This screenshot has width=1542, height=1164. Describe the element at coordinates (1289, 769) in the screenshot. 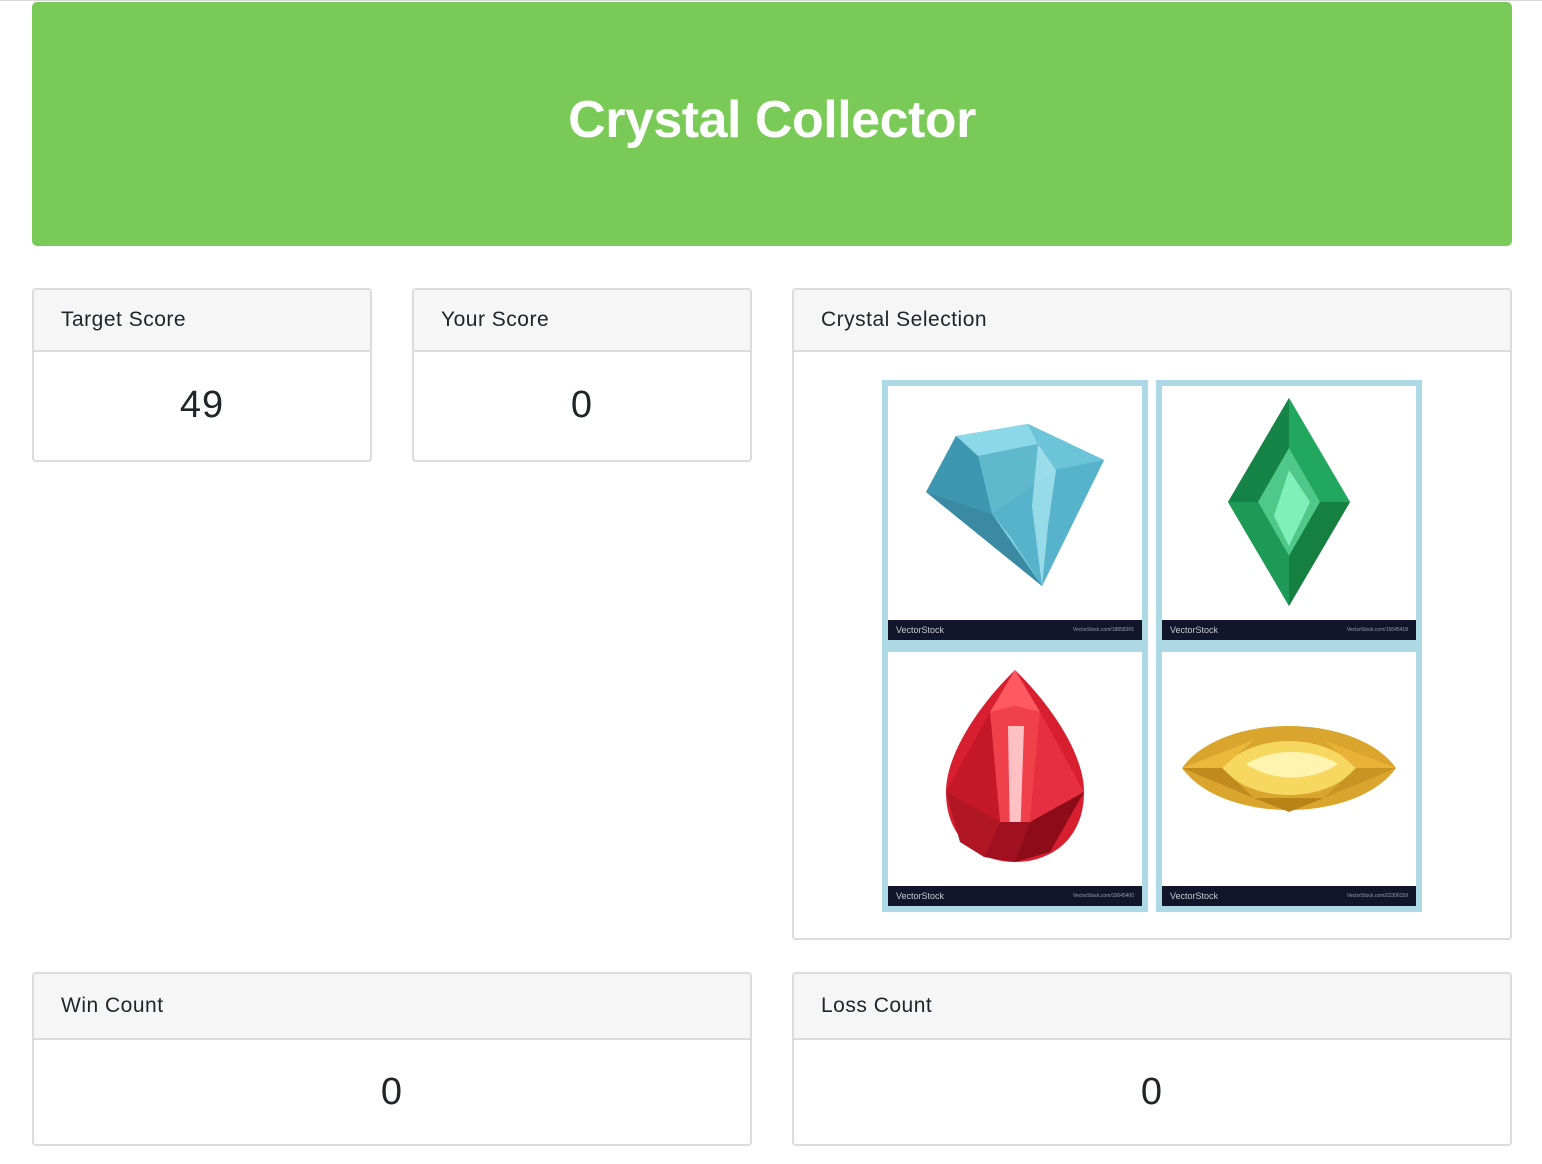

I see `yellow-topaz-crystal-icon` at that location.